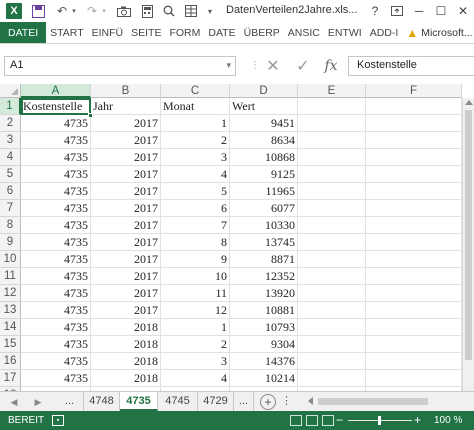 The image size is (474, 430). What do you see at coordinates (332, 310) in the screenshot?
I see `cell-e13` at bounding box center [332, 310].